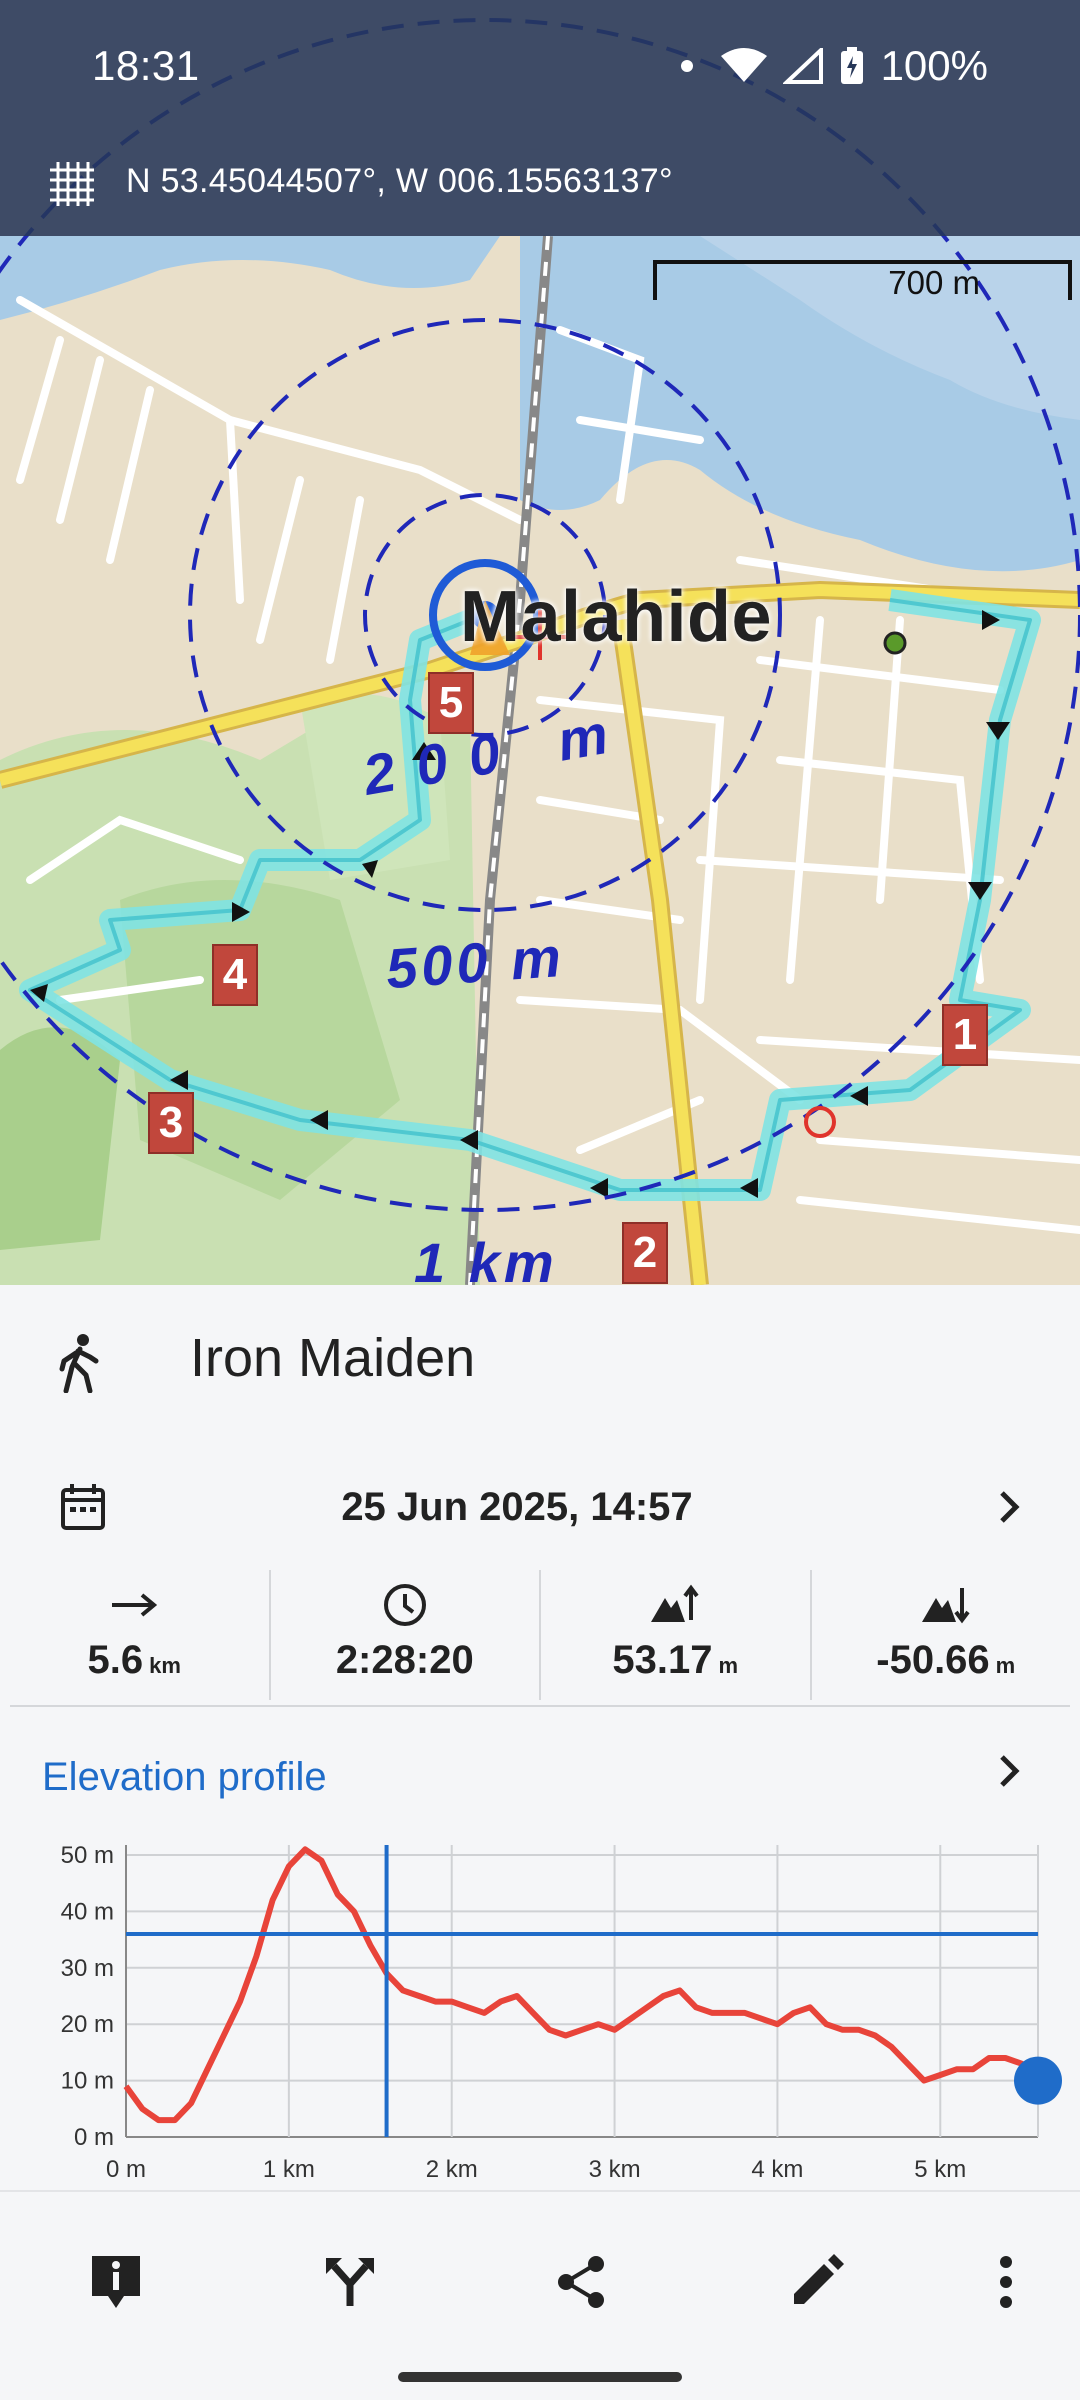 The height and width of the screenshot is (2400, 1080). What do you see at coordinates (540, 1360) in the screenshot?
I see `track-header: Iron Maiden` at bounding box center [540, 1360].